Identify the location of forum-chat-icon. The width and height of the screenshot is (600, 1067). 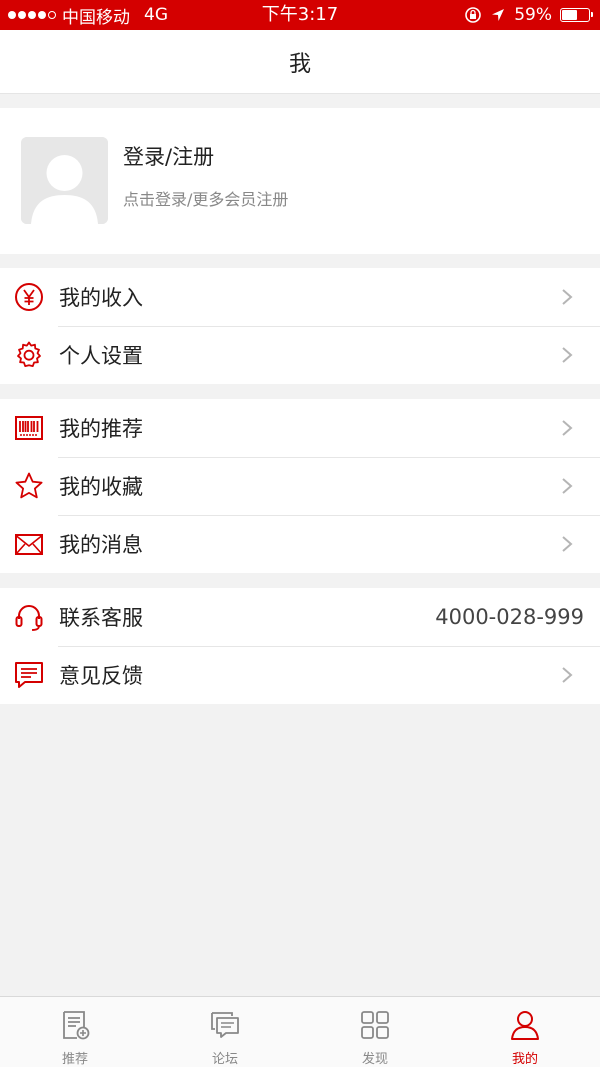
(225, 1025).